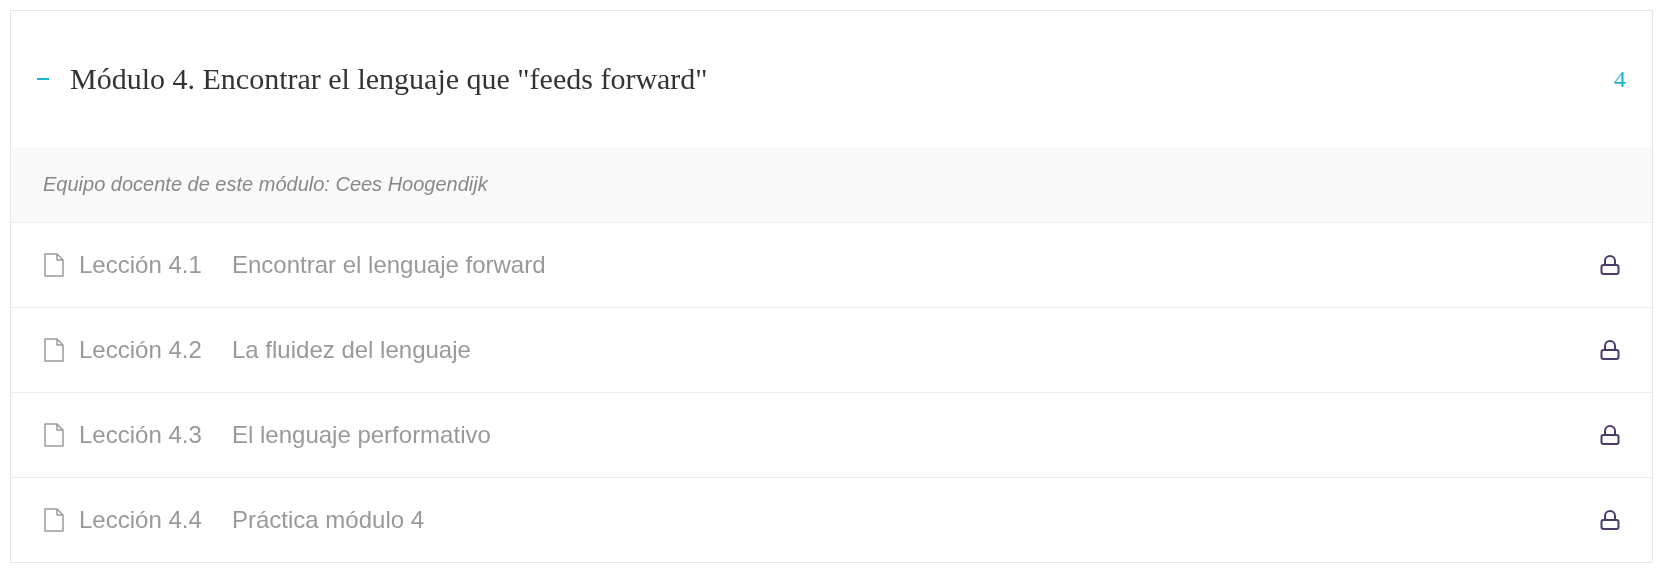  I want to click on lesson-count: 4, so click(1620, 79).